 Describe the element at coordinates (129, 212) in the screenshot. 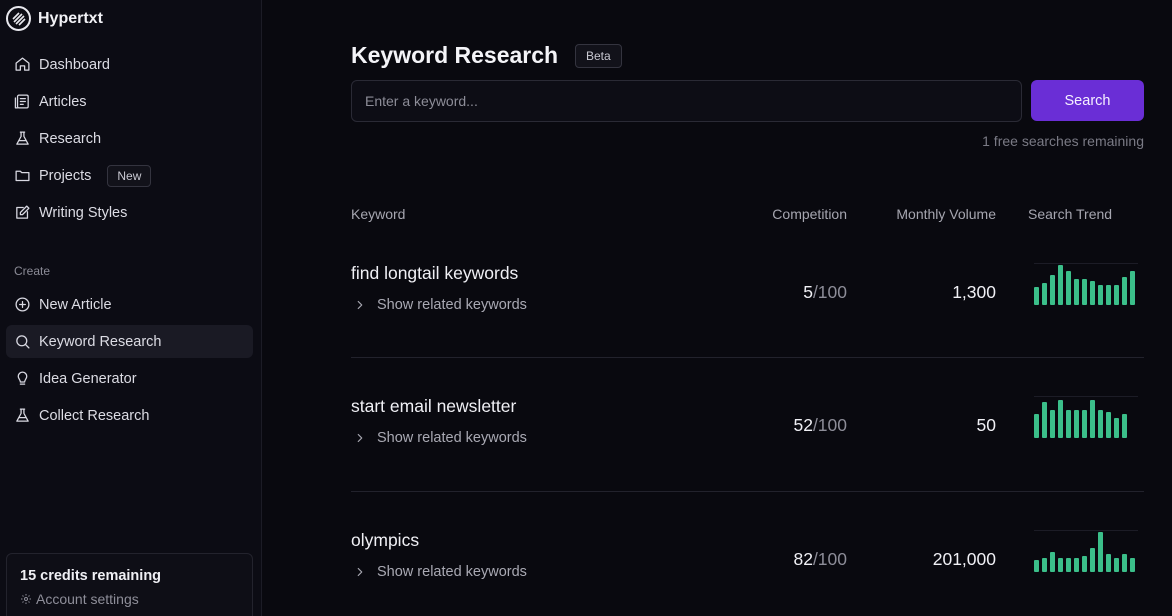

I see `sidebar-item-writing-styles: Writing Styles` at that location.